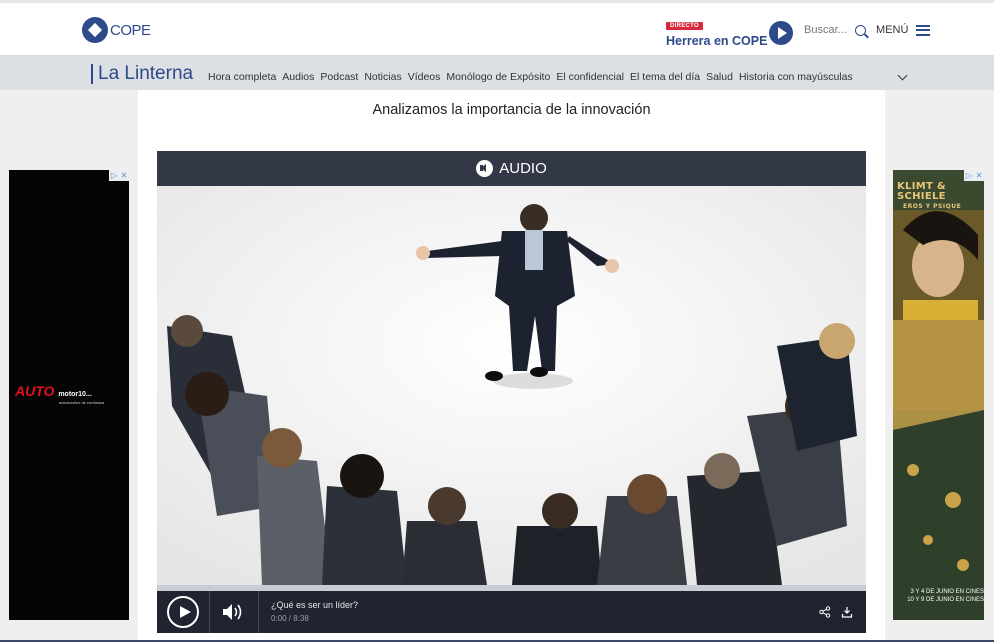 The height and width of the screenshot is (642, 994). What do you see at coordinates (860, 30) in the screenshot?
I see `search-icon` at bounding box center [860, 30].